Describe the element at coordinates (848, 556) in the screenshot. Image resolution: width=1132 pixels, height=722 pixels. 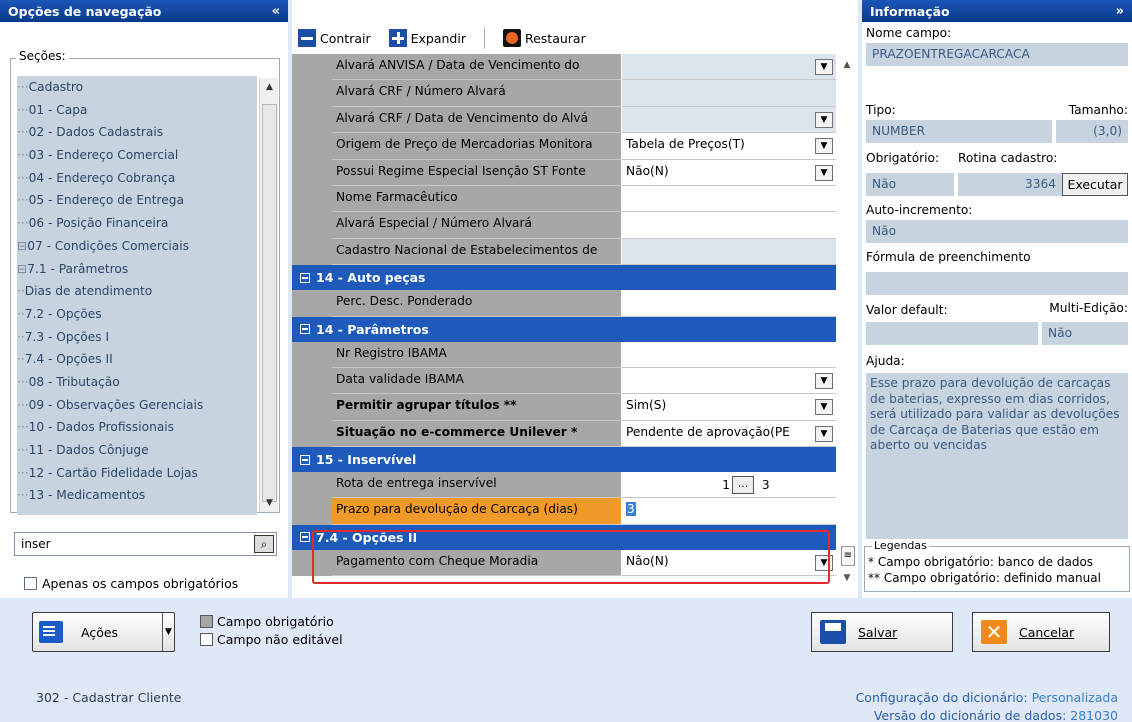
I see `grid-scroll-grip-icon: ≡` at that location.